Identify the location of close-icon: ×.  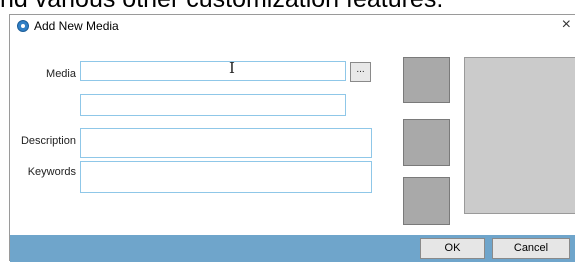
(566, 25).